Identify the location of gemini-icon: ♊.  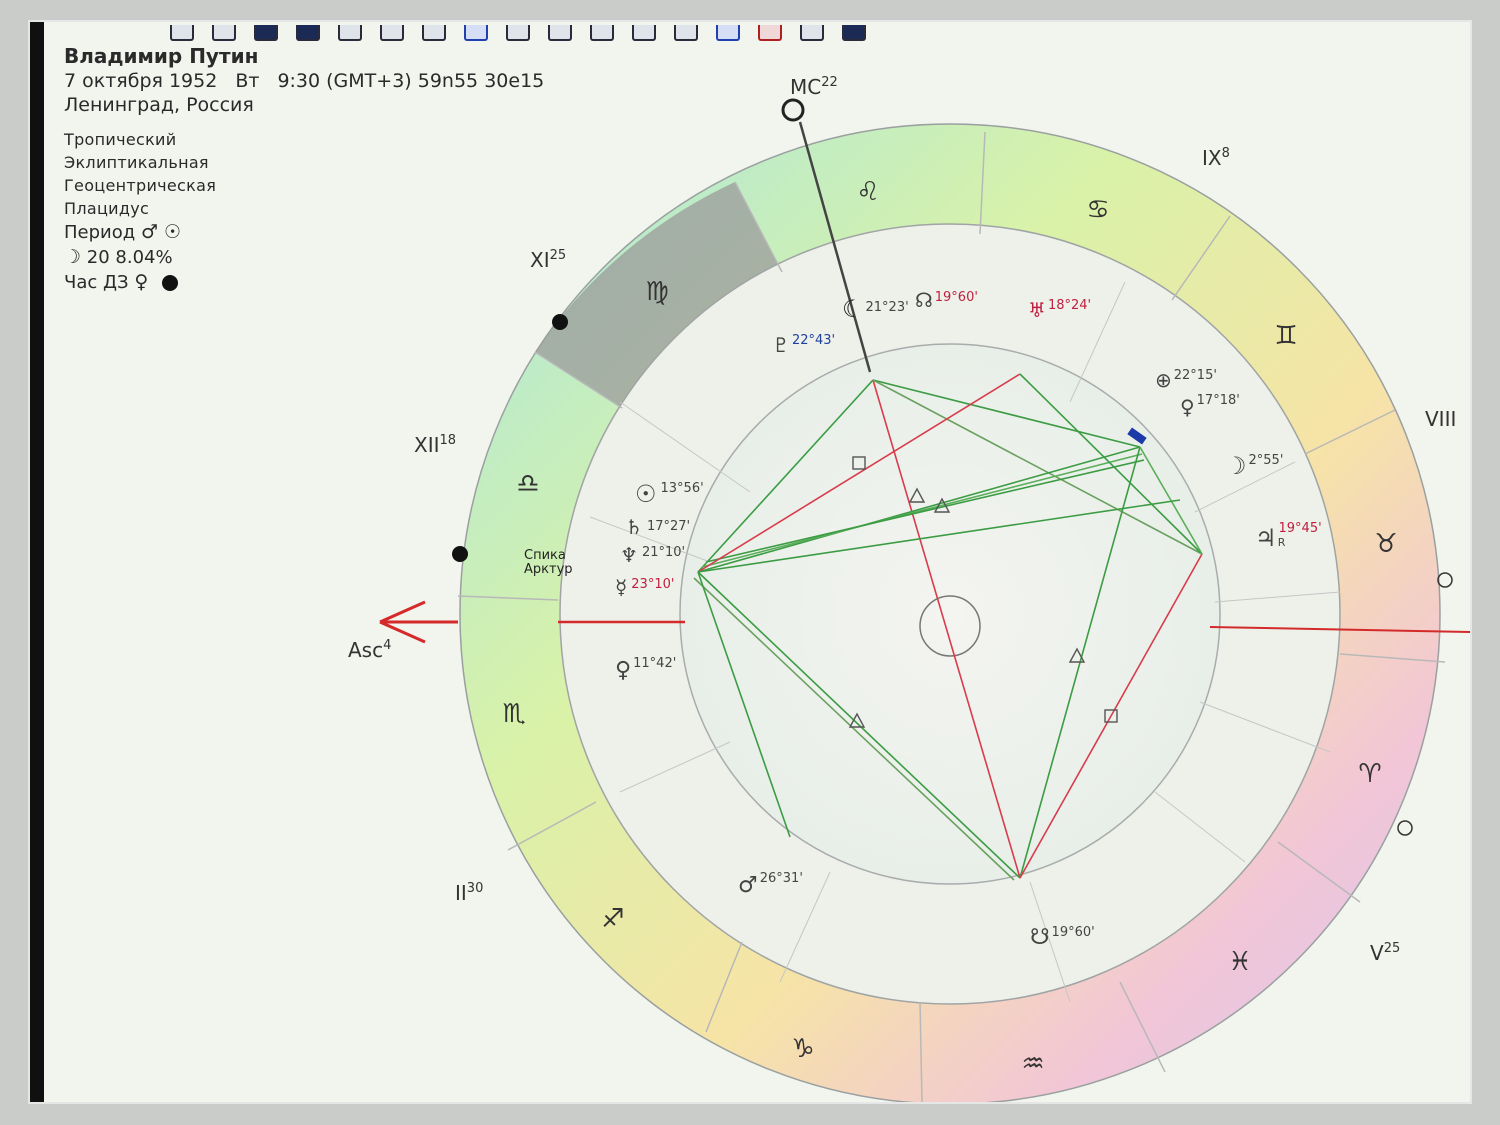
(1285, 336).